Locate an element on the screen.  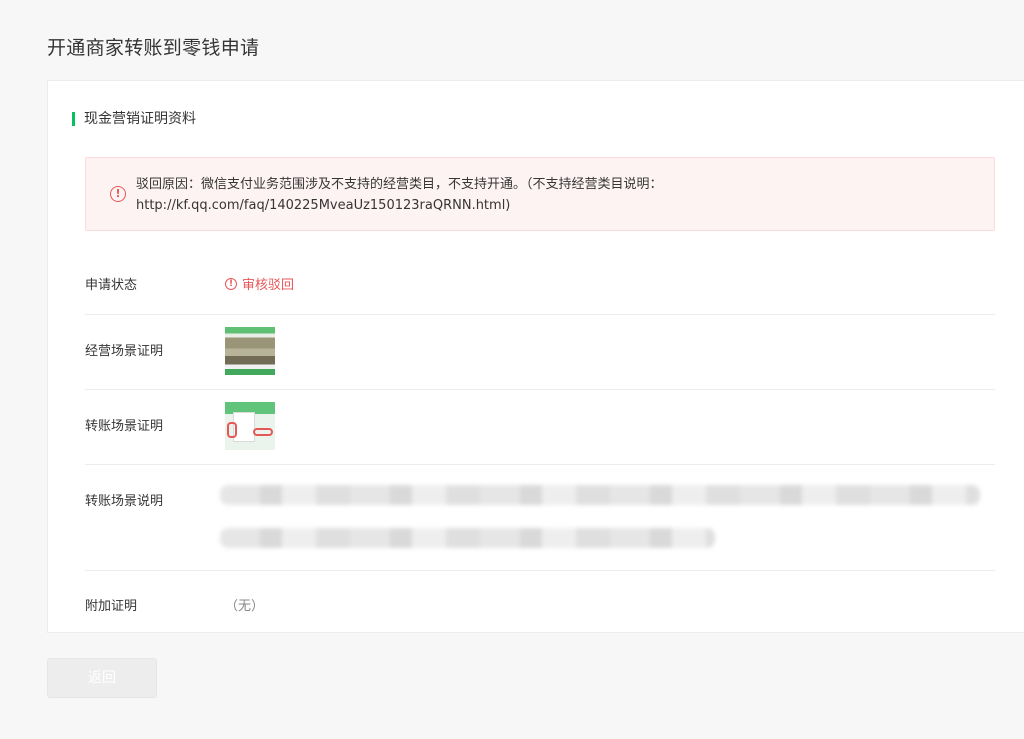
section-title: 现金营销证明资料 is located at coordinates (134, 119).